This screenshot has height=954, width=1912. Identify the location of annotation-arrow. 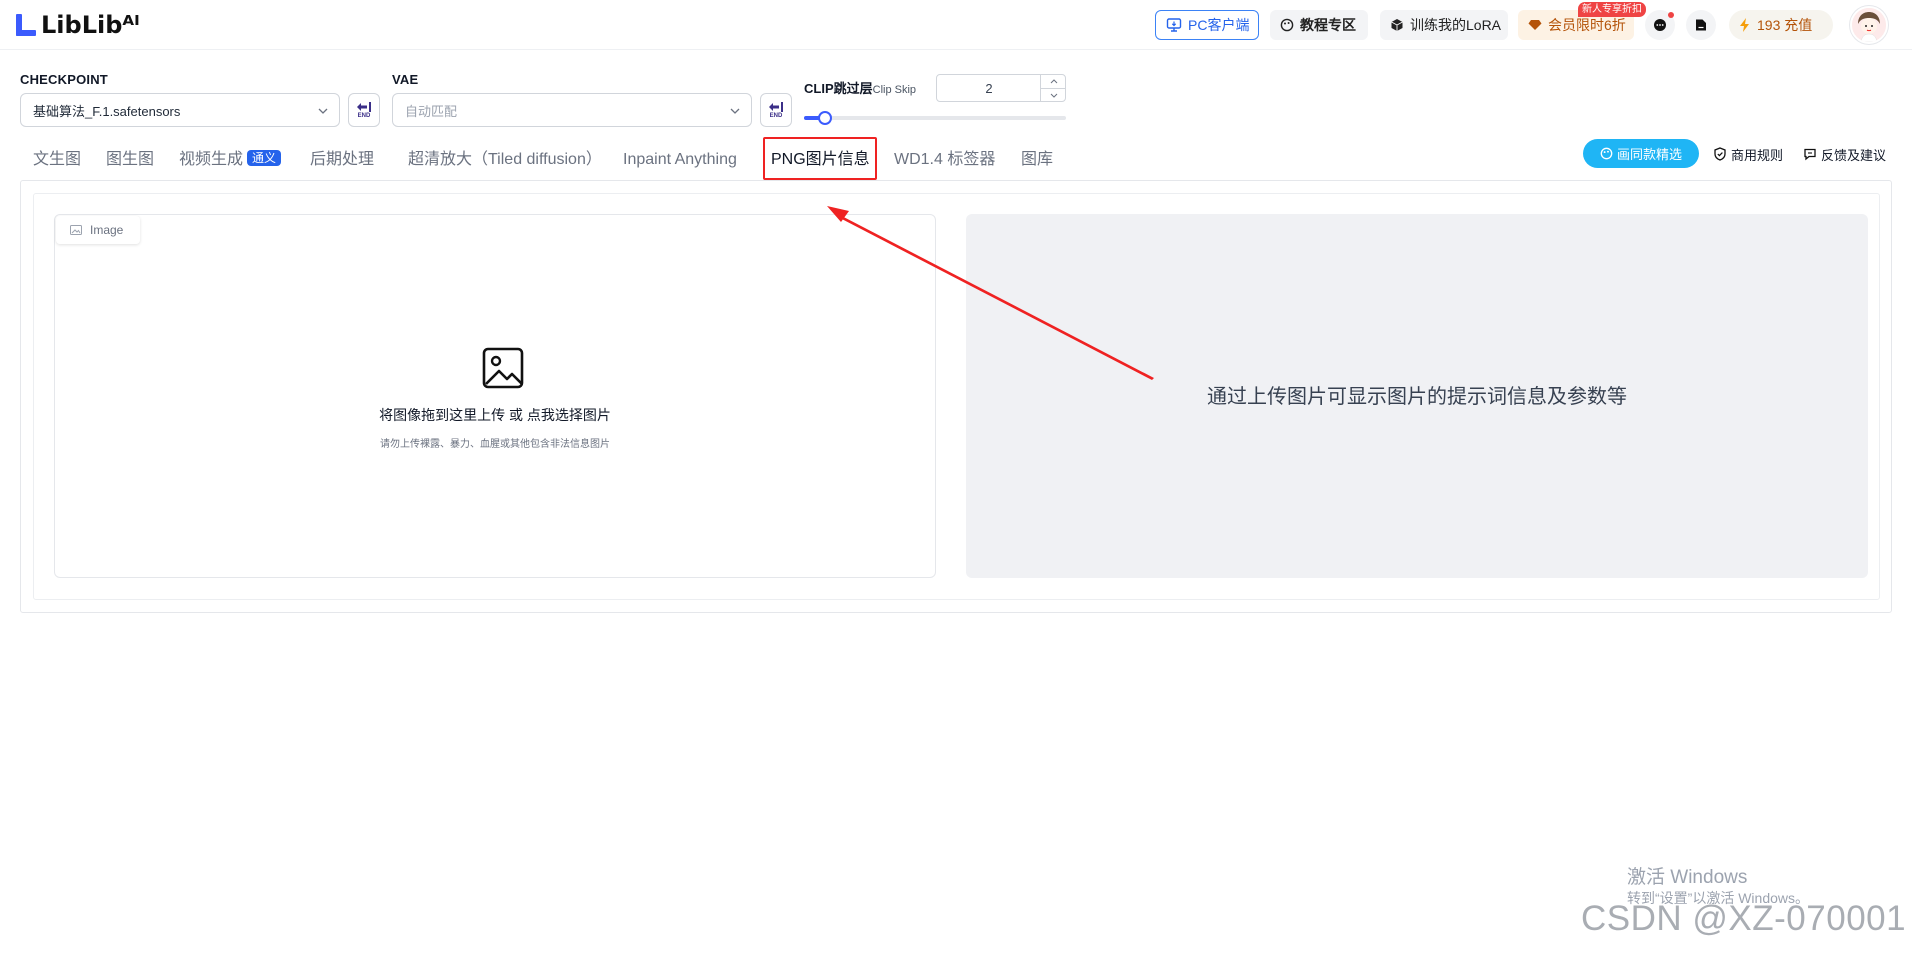
(990, 293).